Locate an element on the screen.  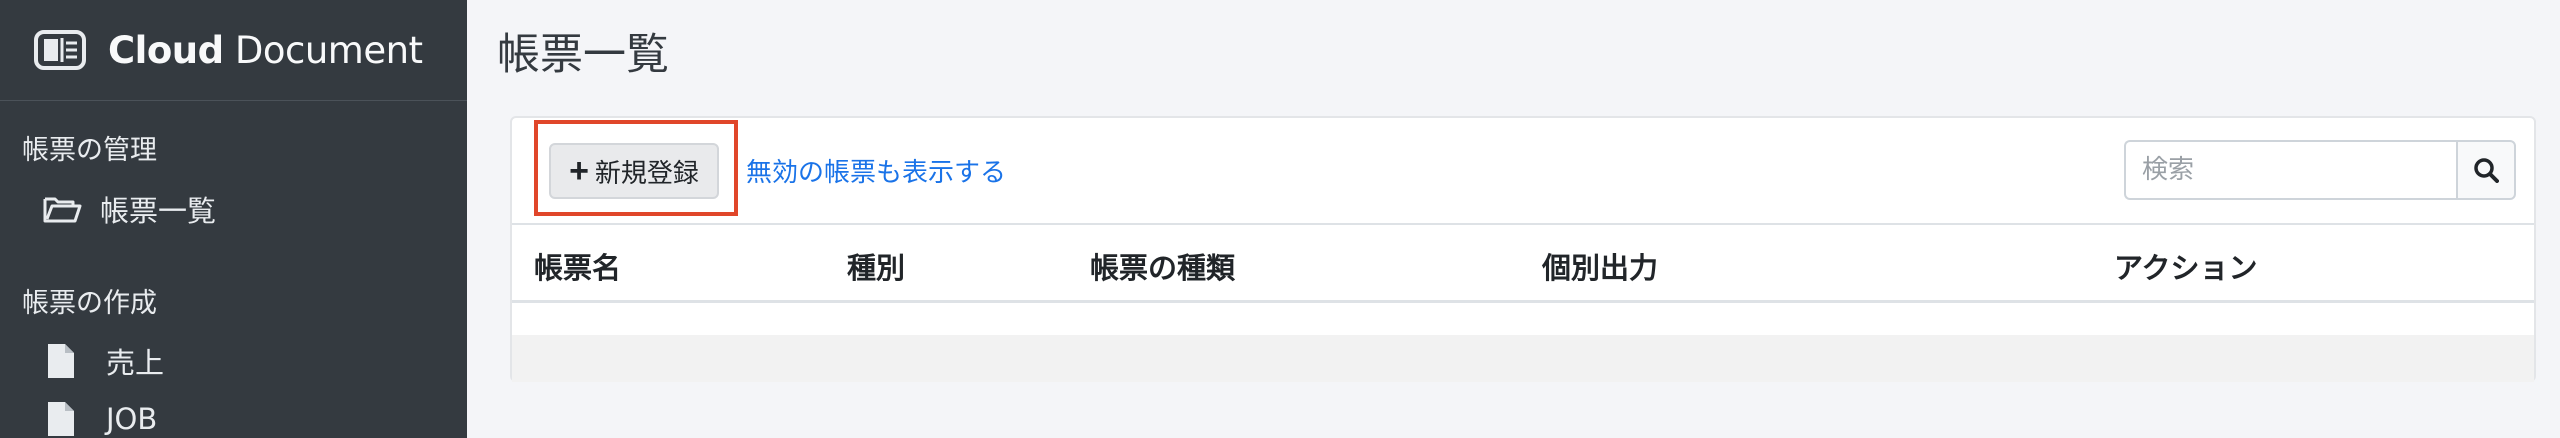
app-title-rest: Document is located at coordinates (323, 50).